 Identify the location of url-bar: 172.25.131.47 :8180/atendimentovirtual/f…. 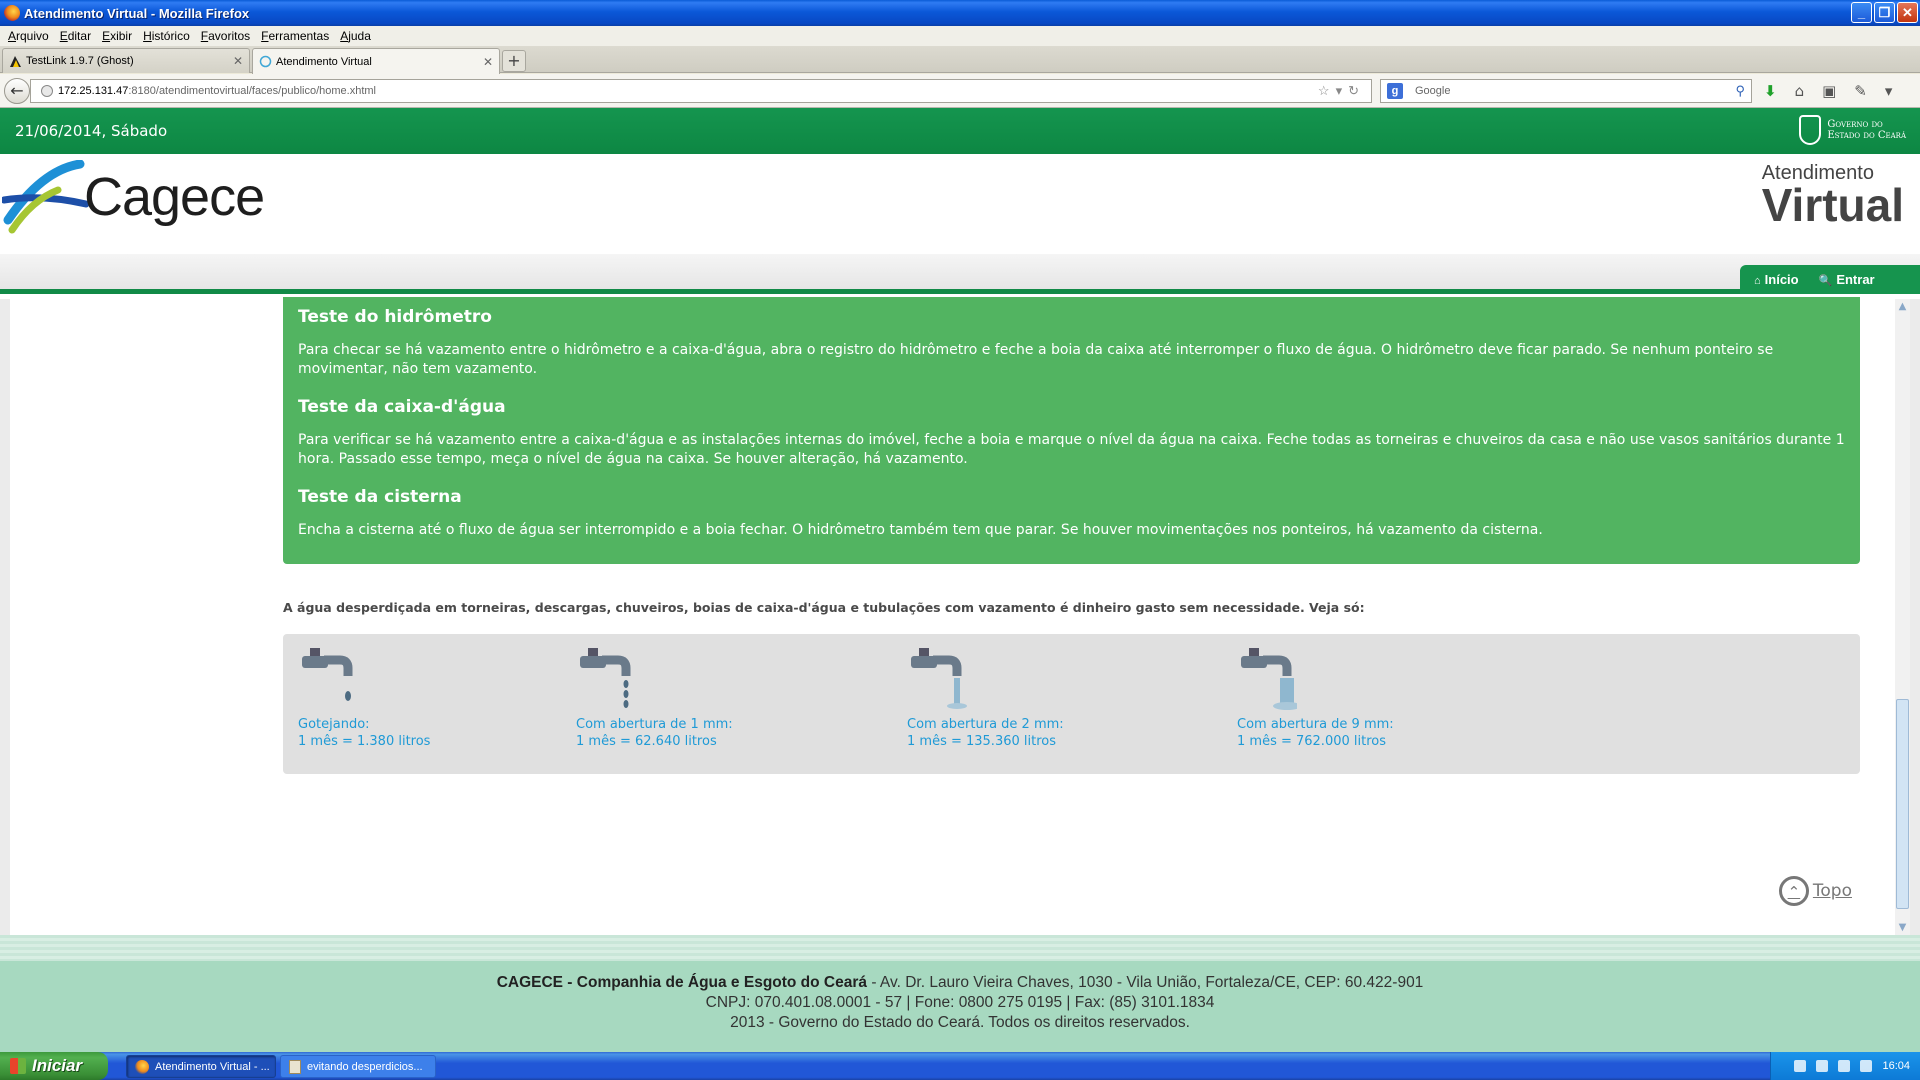
(701, 91).